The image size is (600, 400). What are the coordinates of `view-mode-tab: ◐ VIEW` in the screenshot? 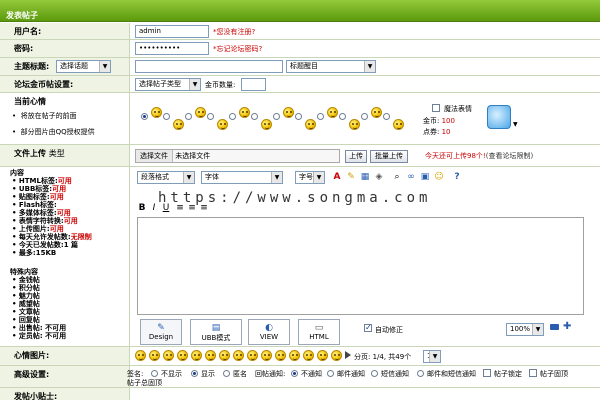 It's located at (269, 332).